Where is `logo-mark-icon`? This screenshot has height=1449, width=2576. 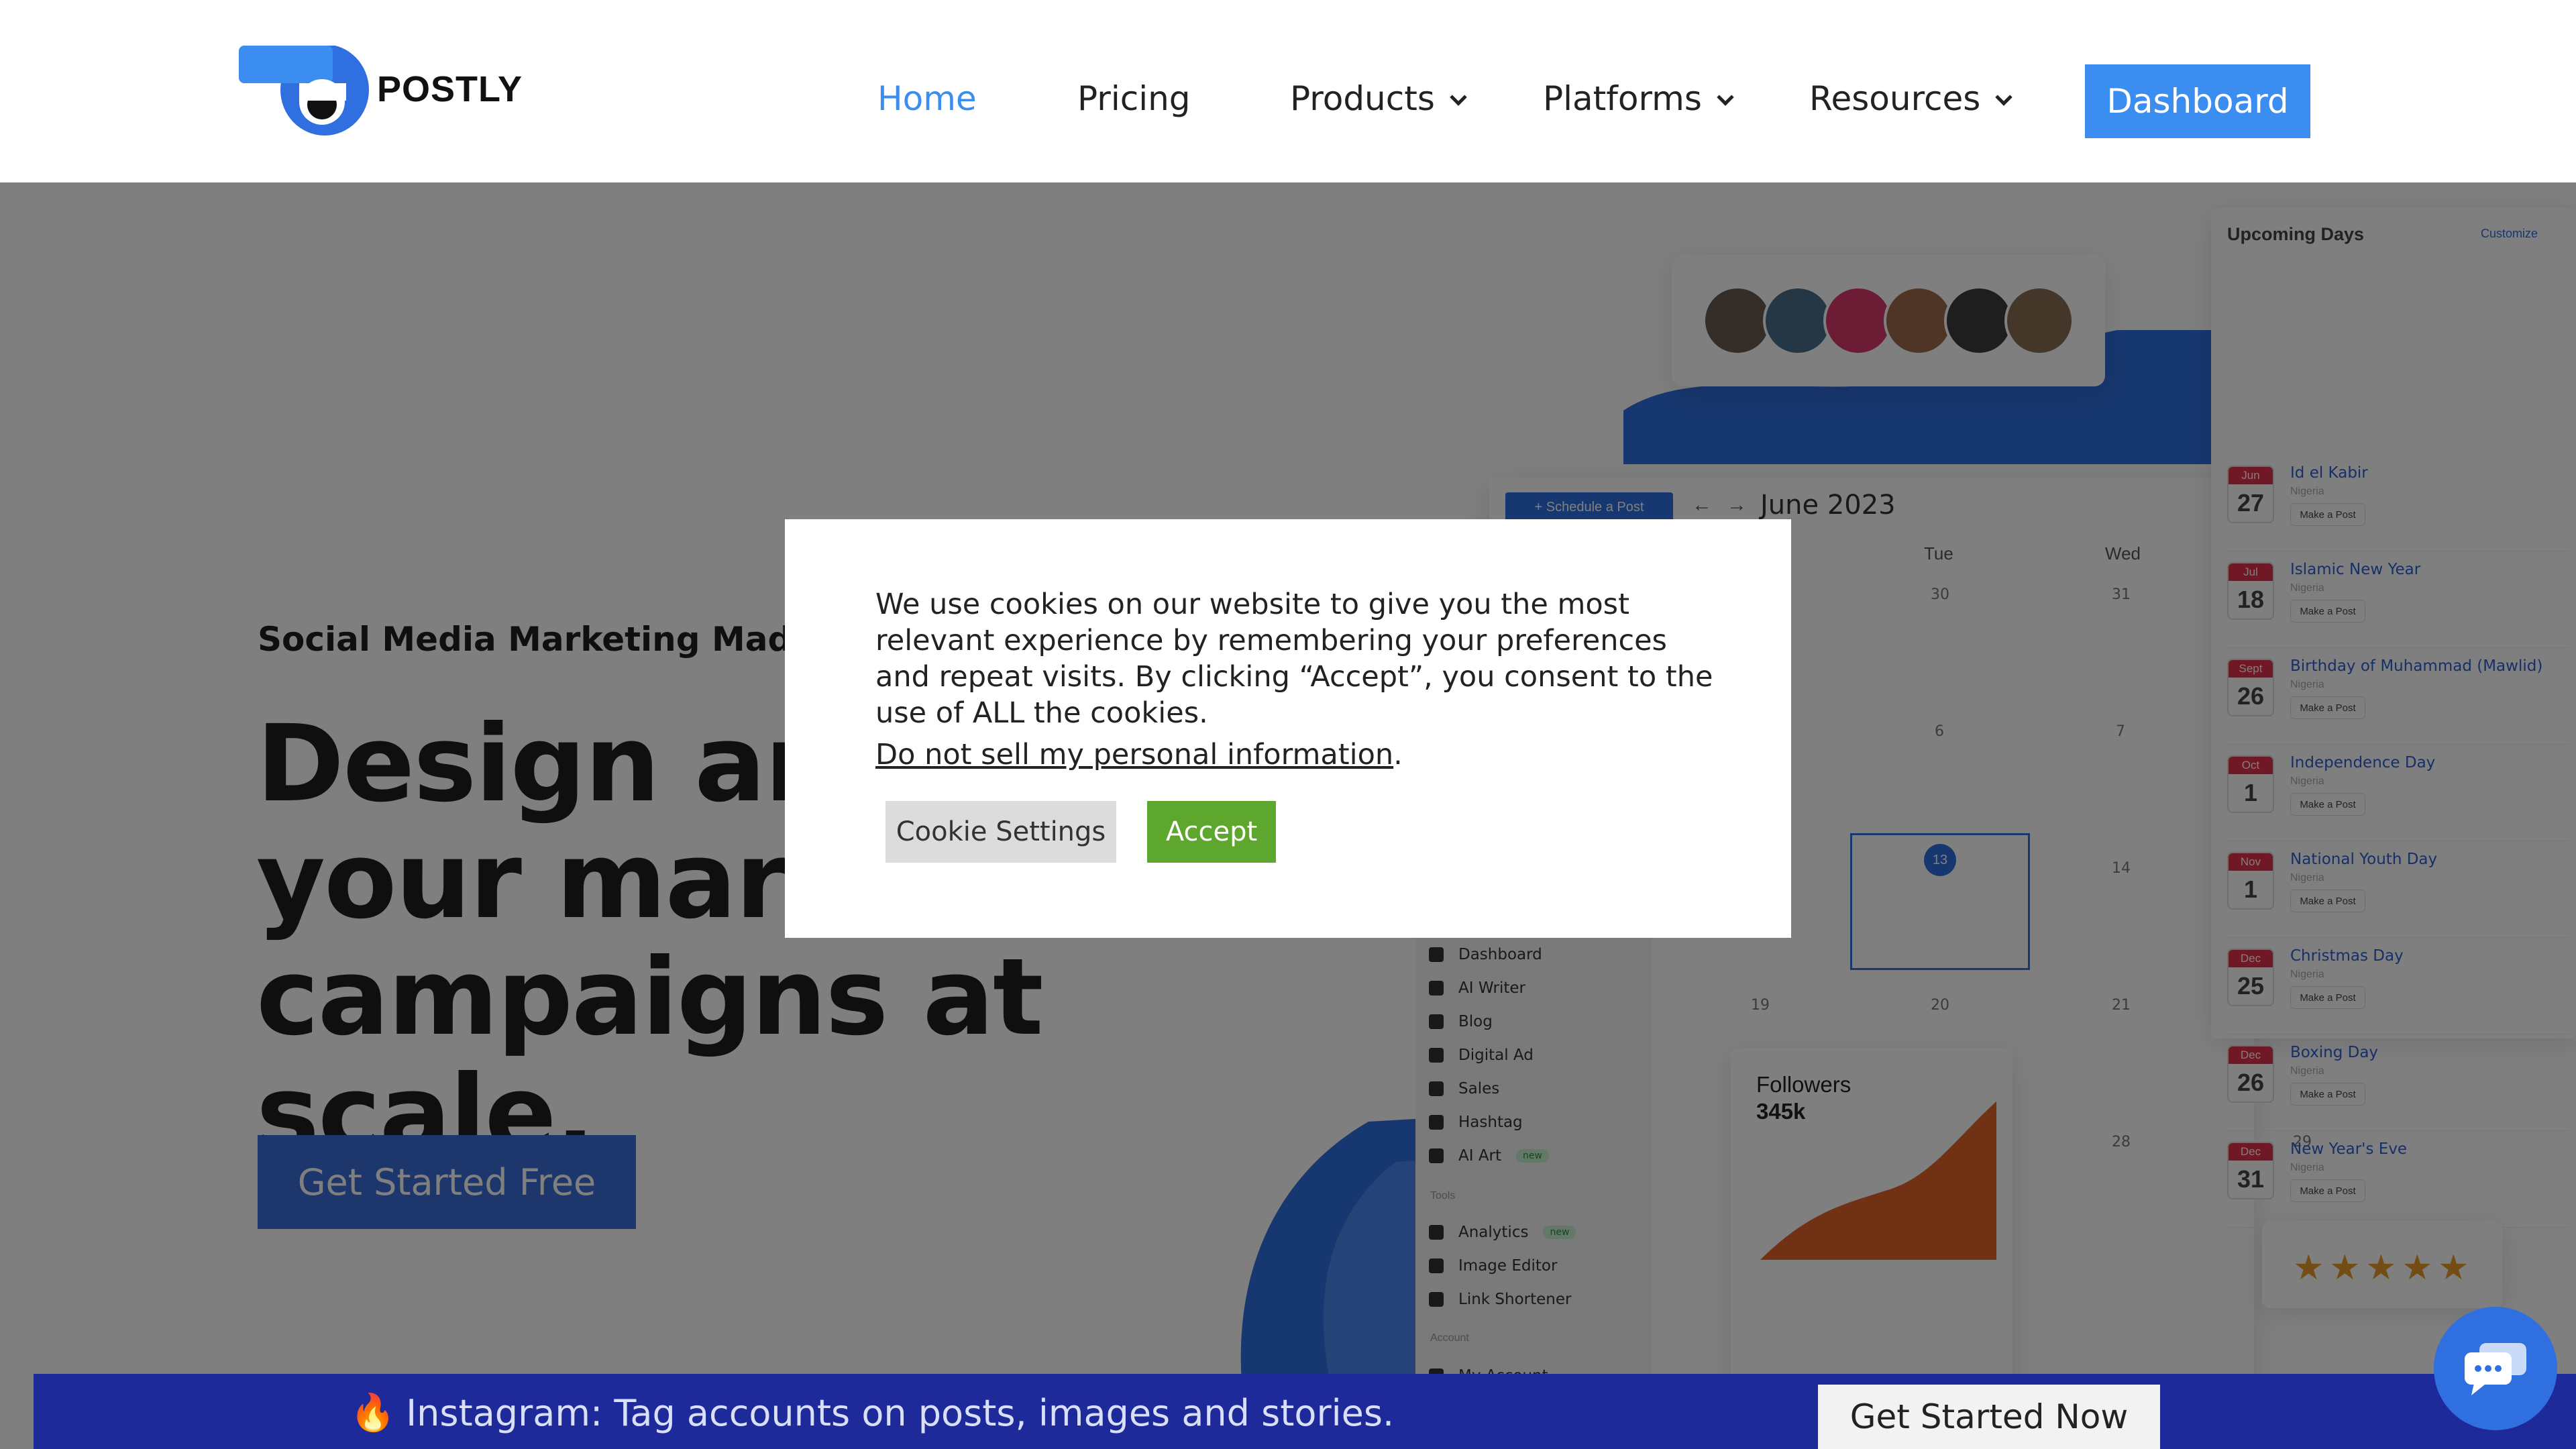 logo-mark-icon is located at coordinates (304, 91).